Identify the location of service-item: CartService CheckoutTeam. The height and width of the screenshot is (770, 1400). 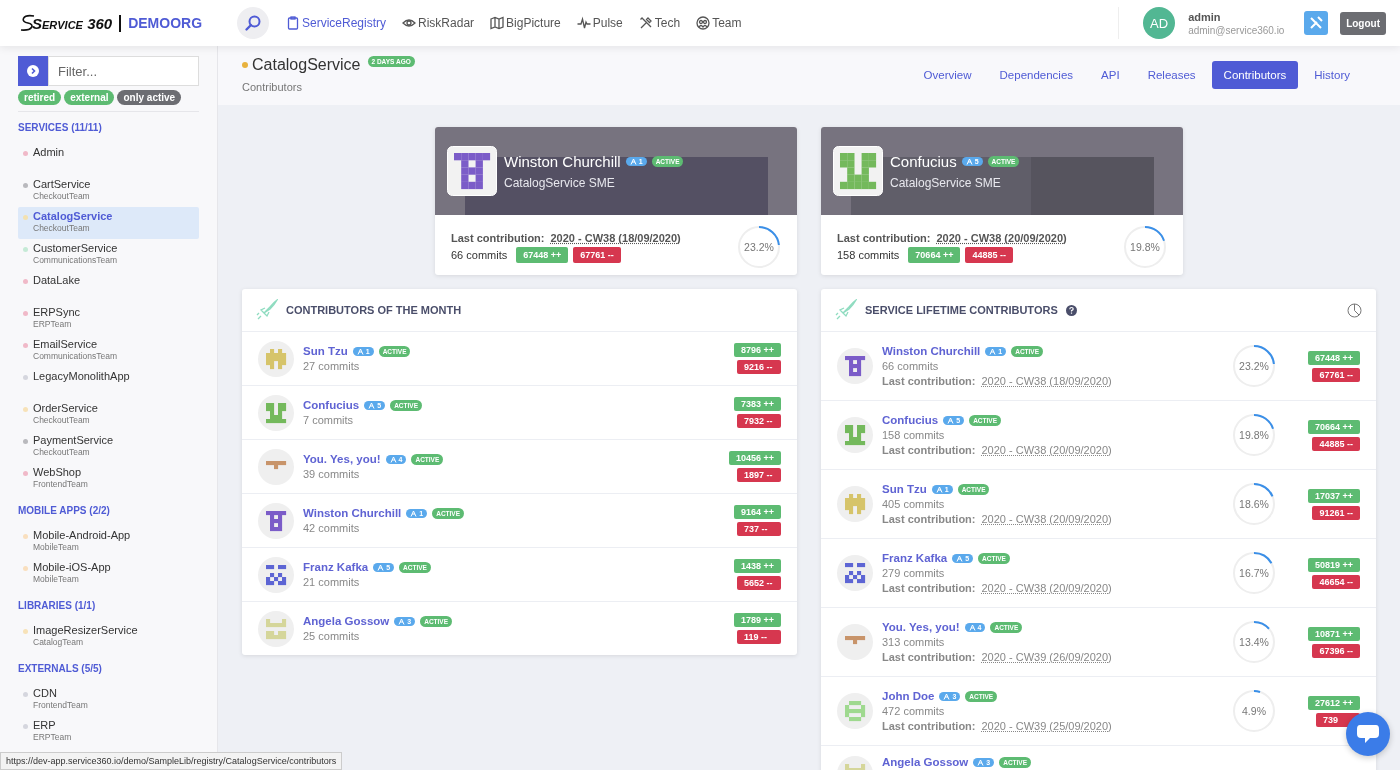
(108, 191).